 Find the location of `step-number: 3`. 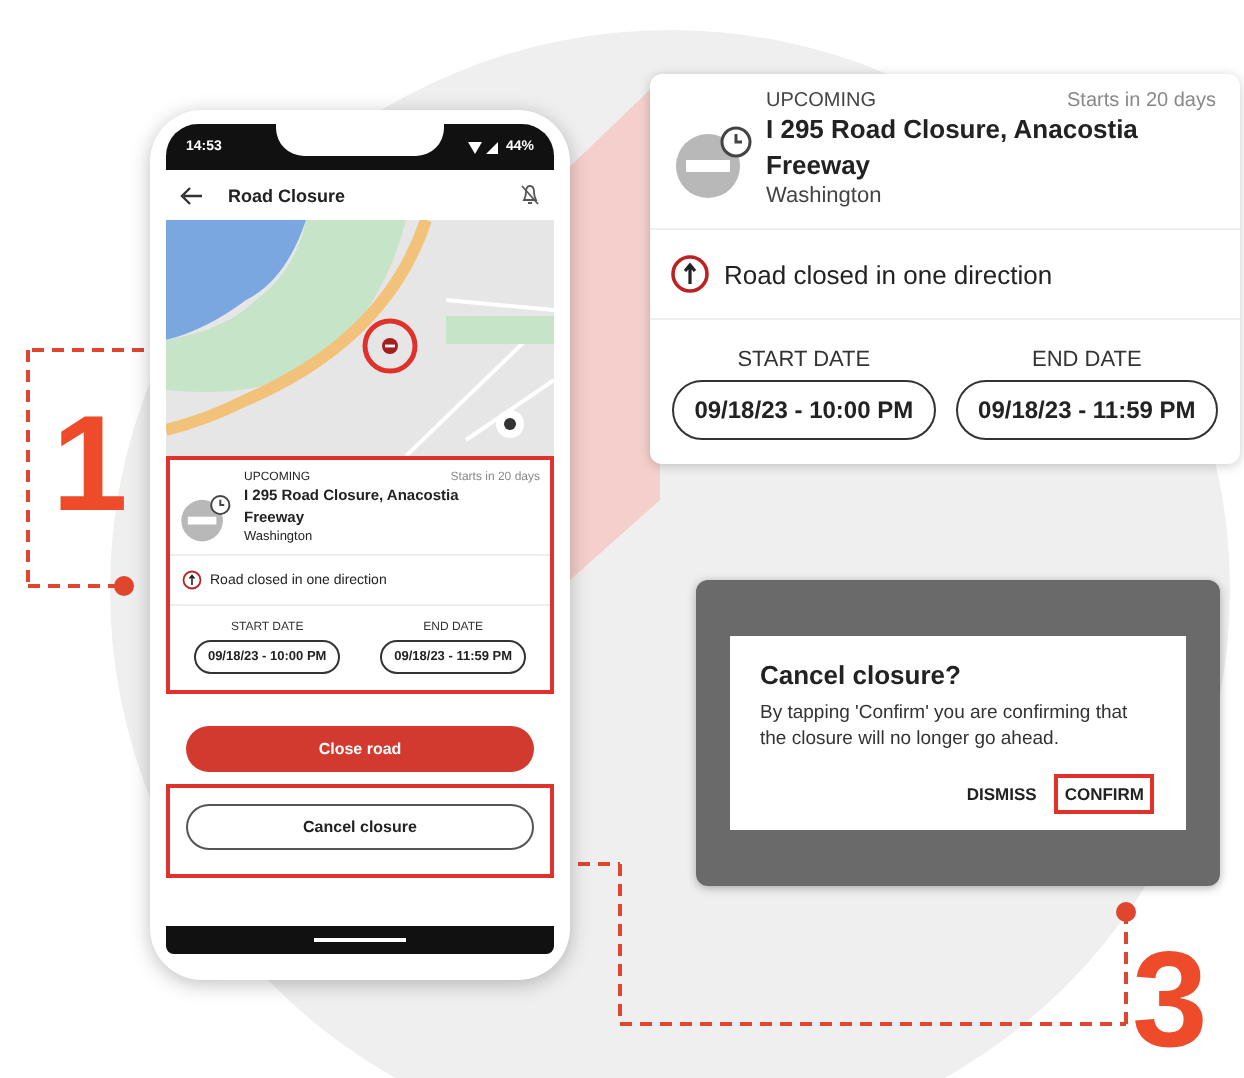

step-number: 3 is located at coordinates (1170, 1000).